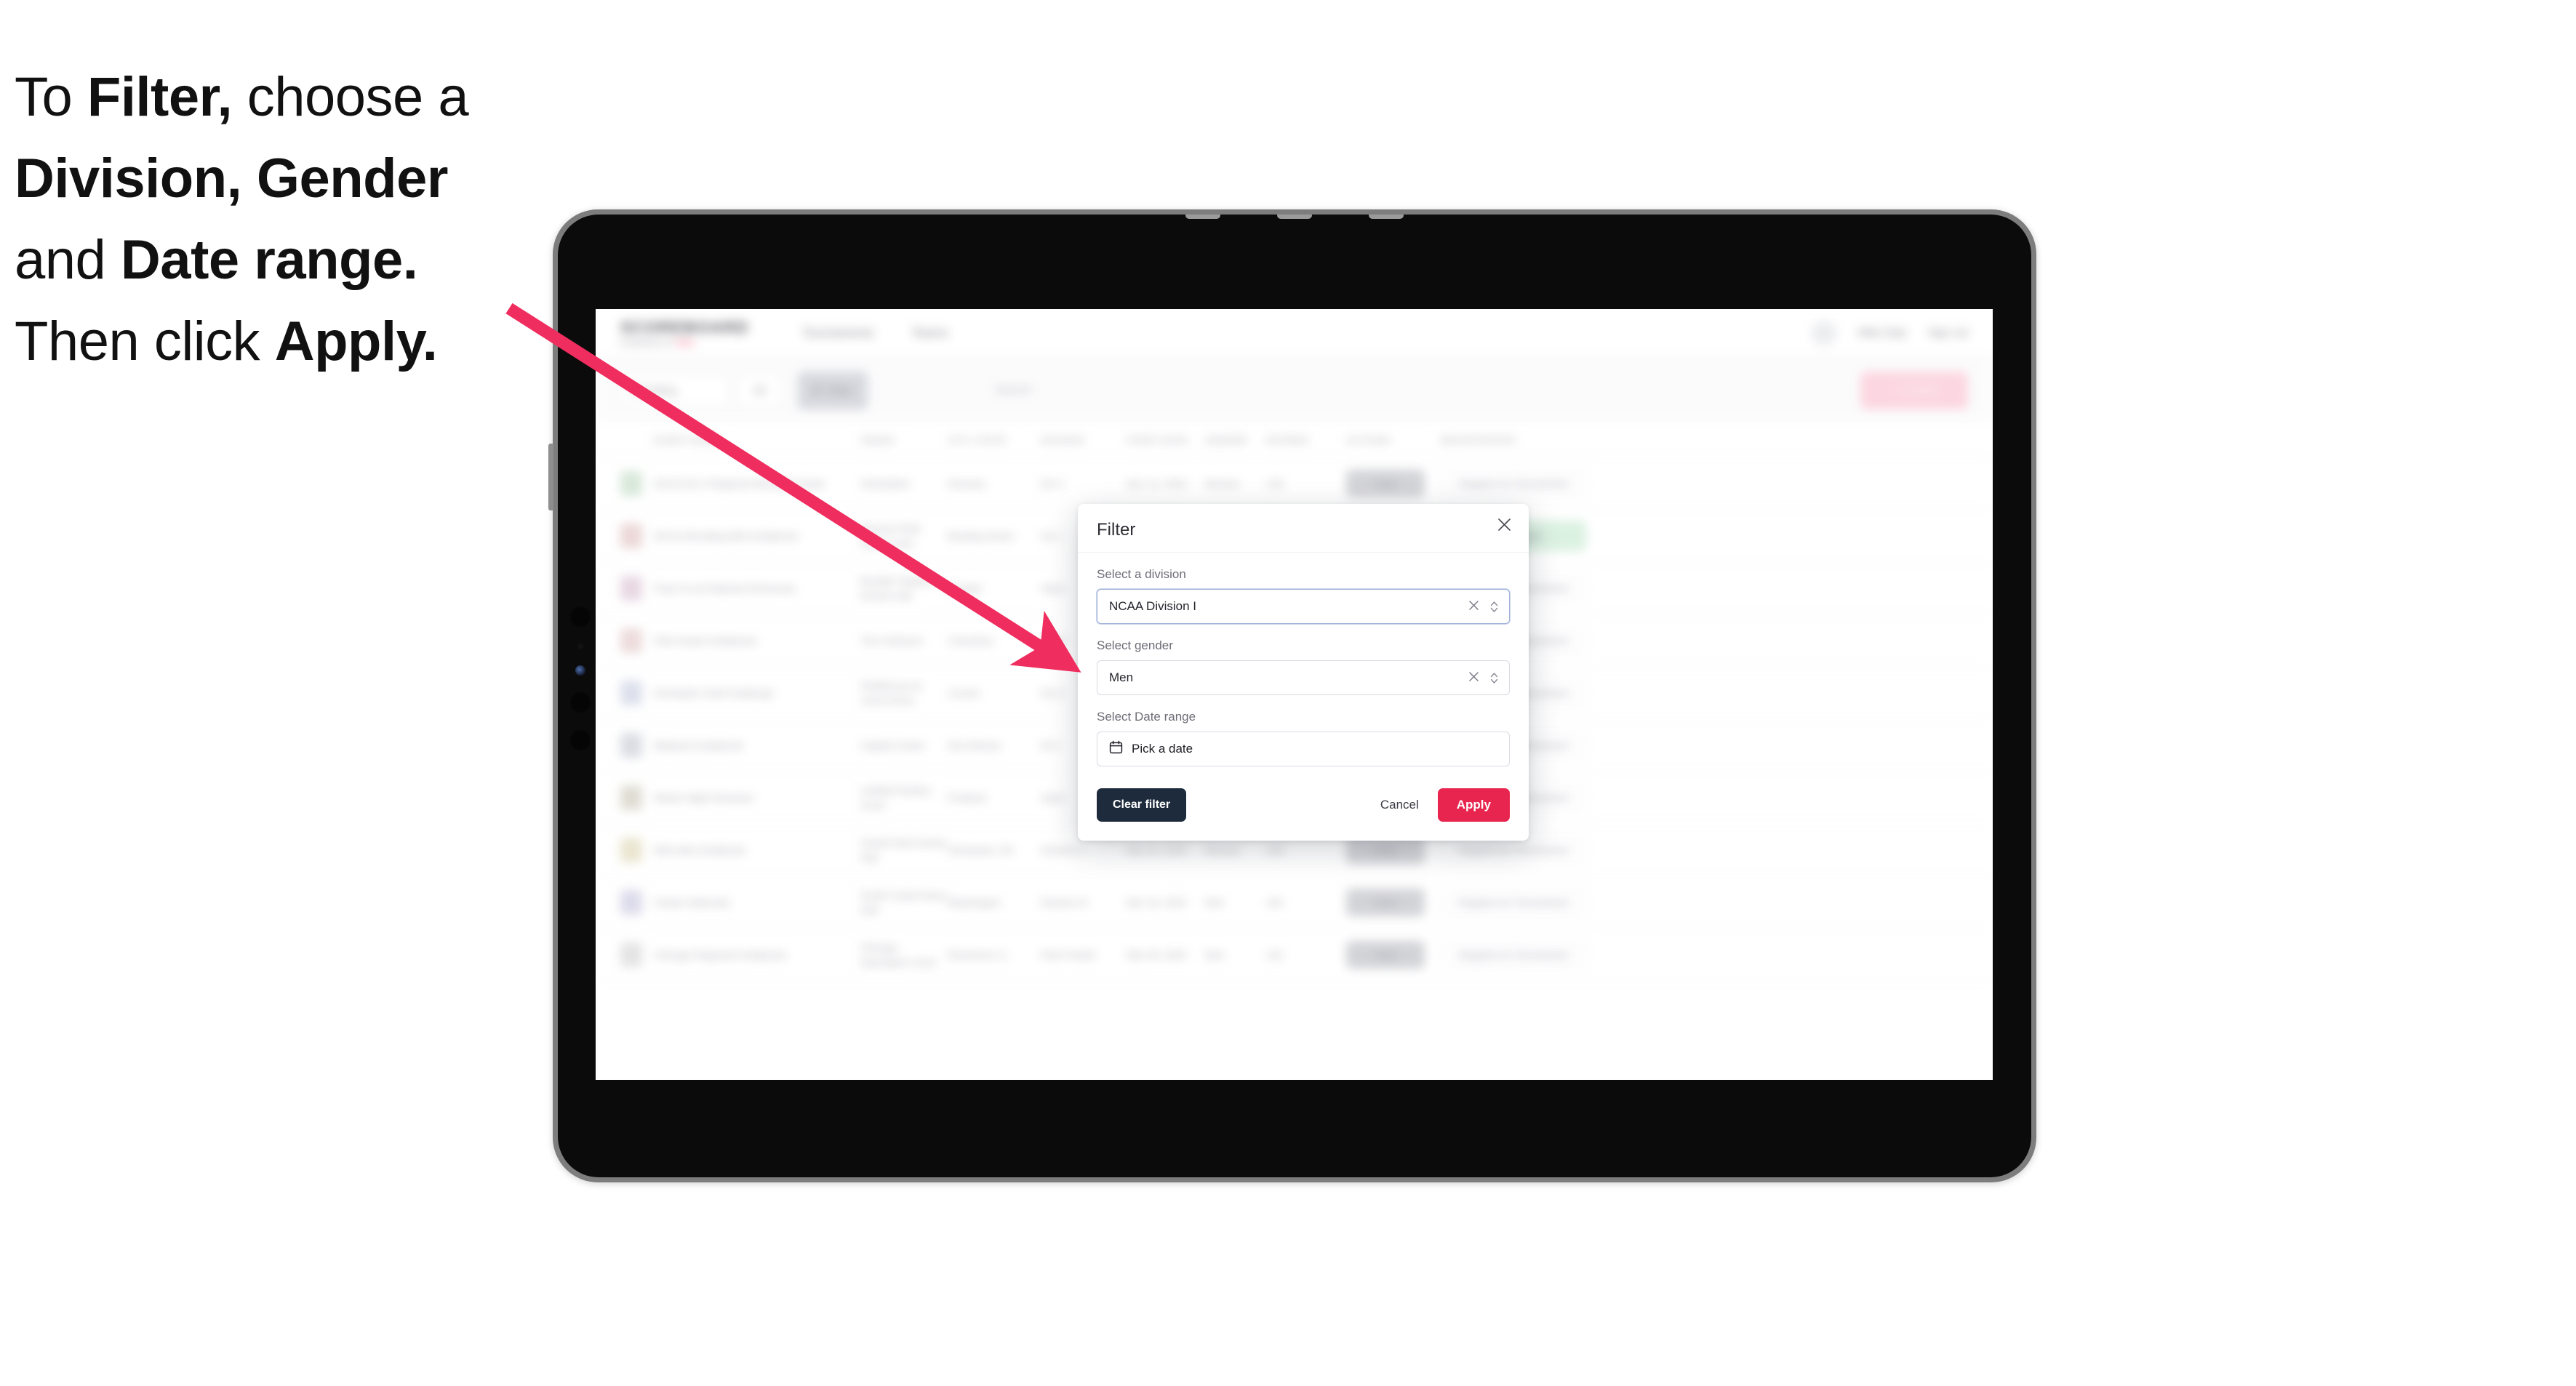  I want to click on apply-button: Apply, so click(1473, 805).